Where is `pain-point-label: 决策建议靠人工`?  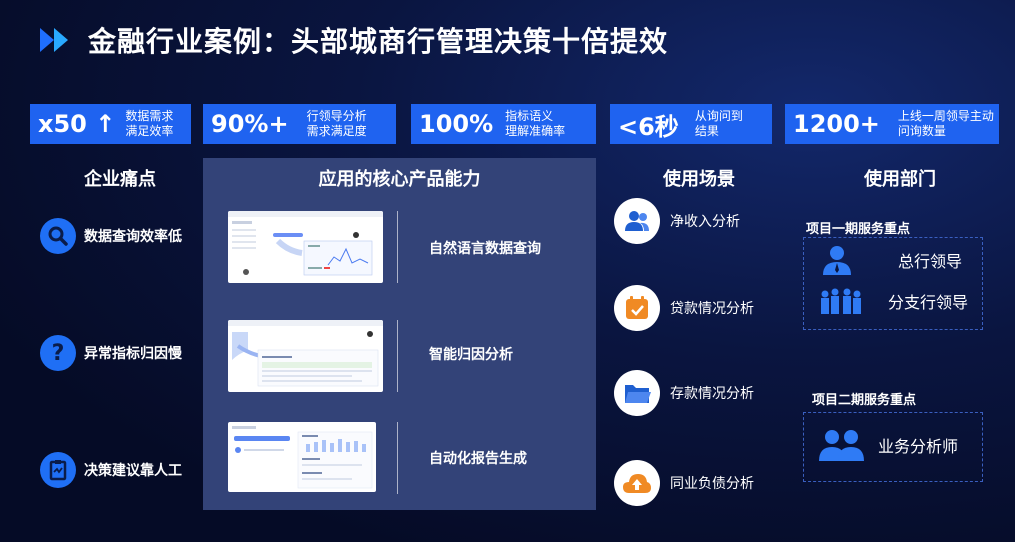
pain-point-label: 决策建议靠人工 is located at coordinates (133, 471).